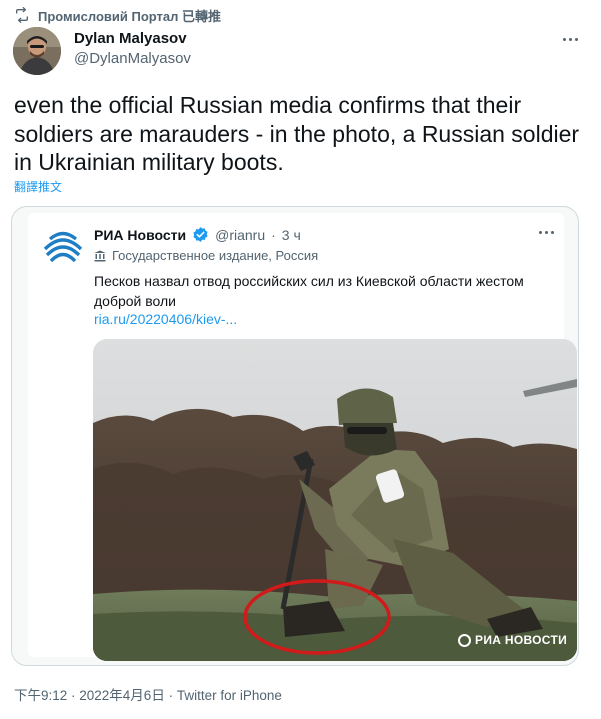  Describe the element at coordinates (291, 234) in the screenshot. I see `quoted-time: 3 ч` at that location.